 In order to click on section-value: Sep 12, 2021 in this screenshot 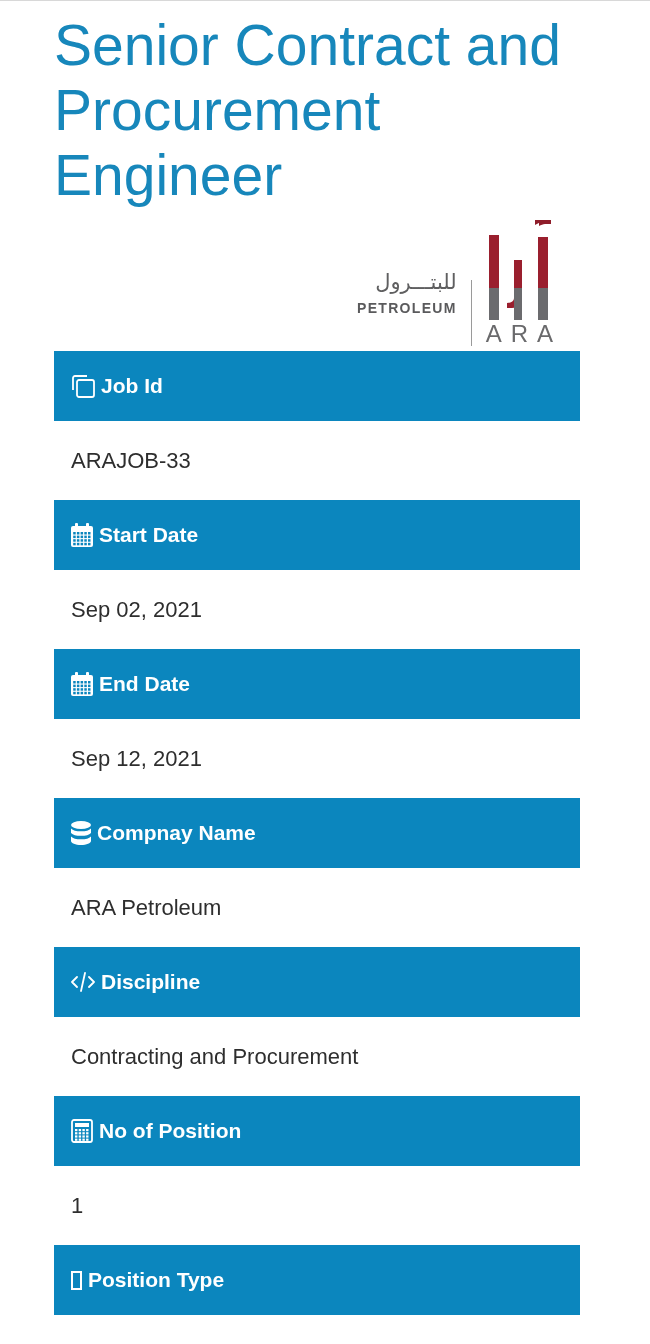, I will do `click(136, 758)`.